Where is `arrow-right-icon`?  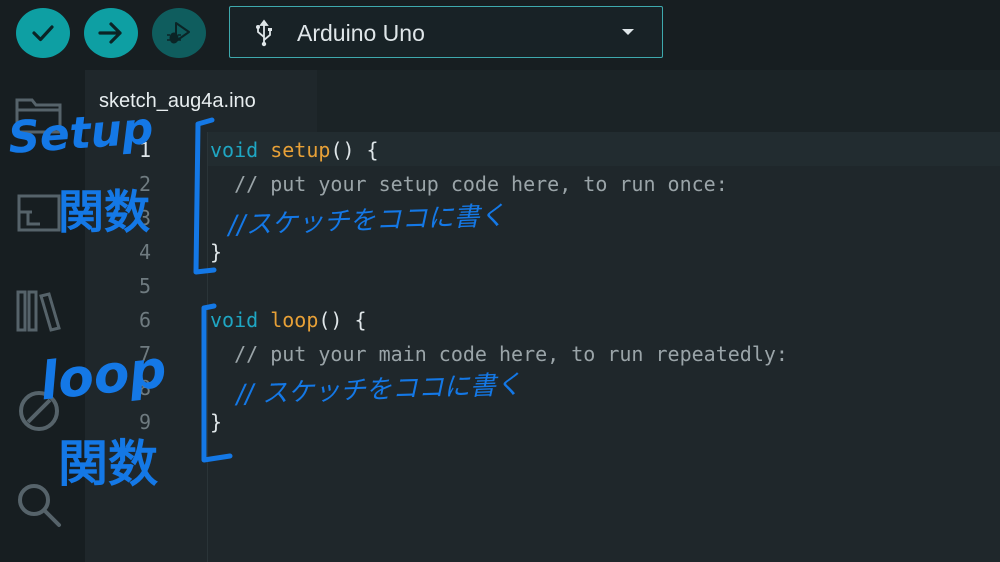
arrow-right-icon is located at coordinates (110, 33).